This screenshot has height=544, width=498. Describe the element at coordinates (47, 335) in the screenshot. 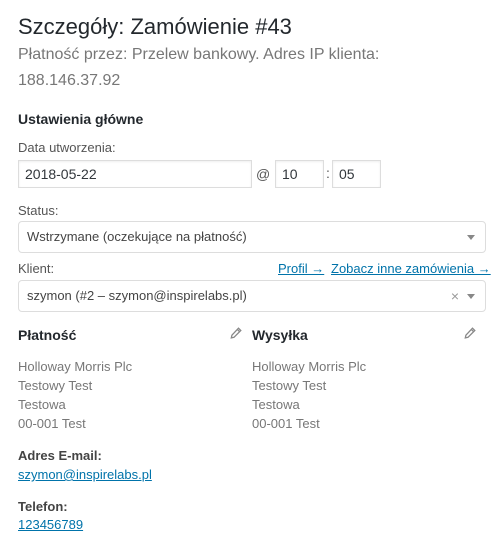

I see `billing-heading: Płatność` at that location.